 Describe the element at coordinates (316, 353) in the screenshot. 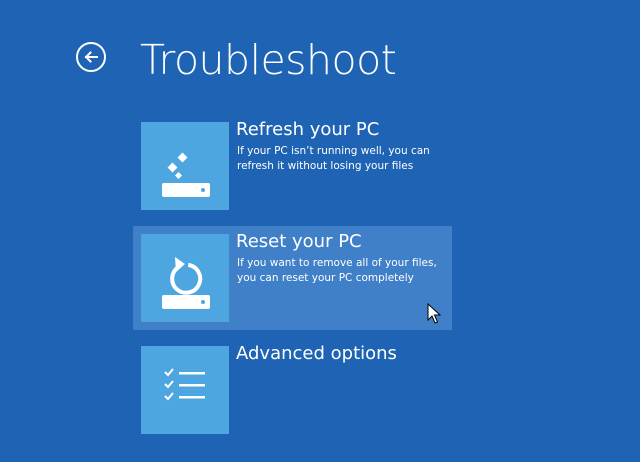

I see `advanced-options-title: Advanced options` at that location.